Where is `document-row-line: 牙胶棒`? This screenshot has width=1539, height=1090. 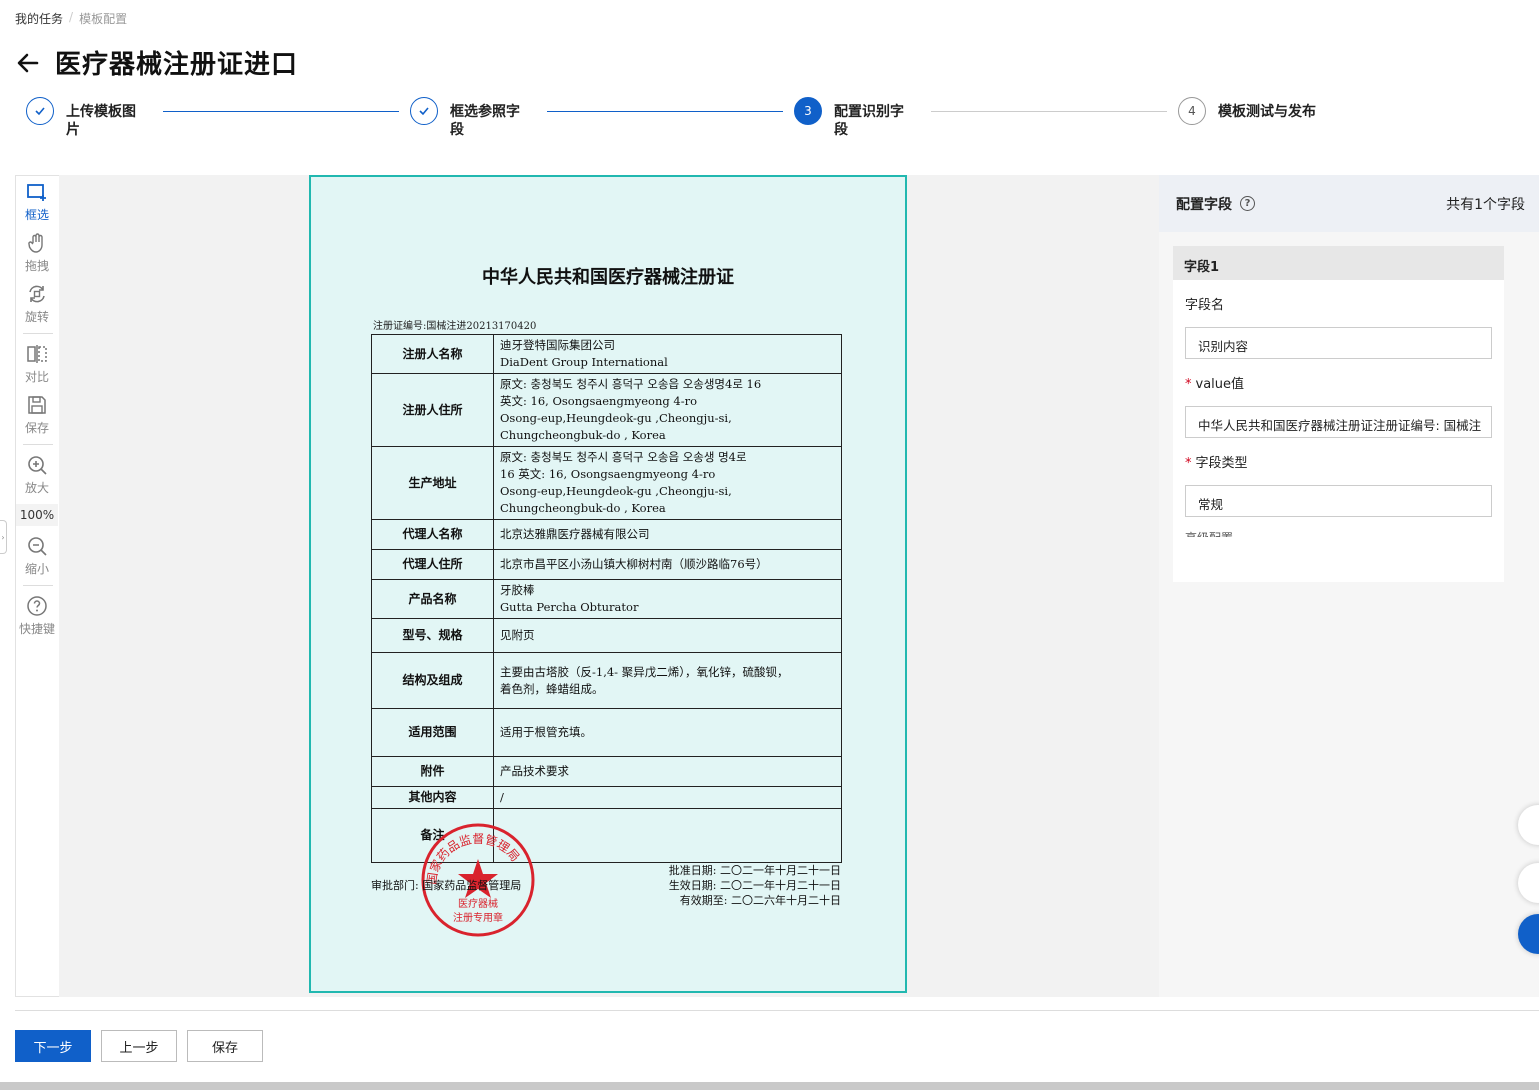 document-row-line: 牙胶棒 is located at coordinates (517, 590).